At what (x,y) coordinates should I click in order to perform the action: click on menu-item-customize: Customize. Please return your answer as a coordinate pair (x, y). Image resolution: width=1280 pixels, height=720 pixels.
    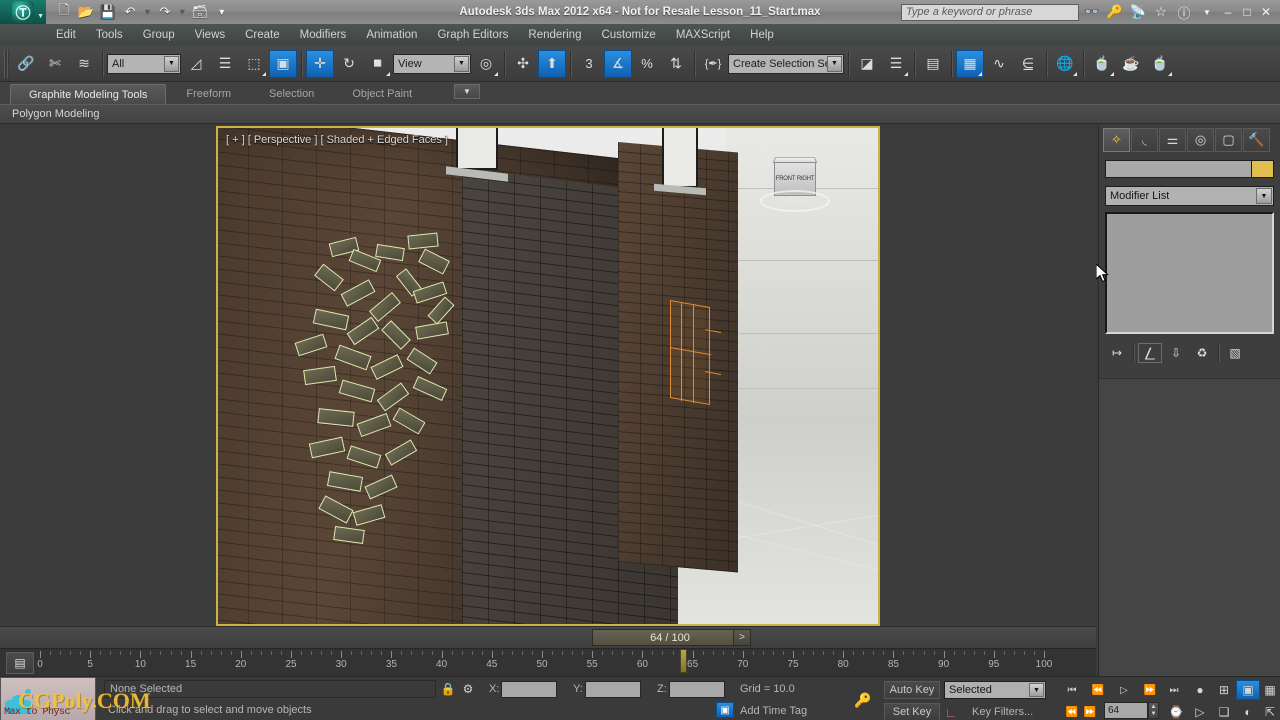
    Looking at the image, I should click on (628, 35).